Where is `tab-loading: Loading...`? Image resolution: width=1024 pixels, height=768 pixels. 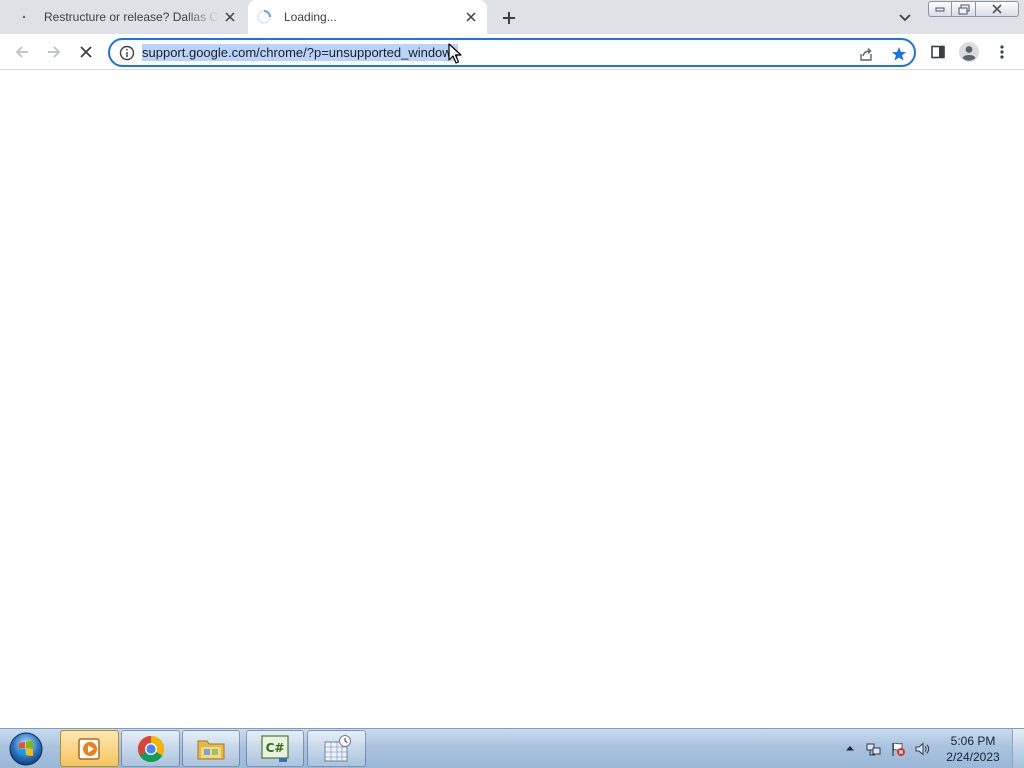
tab-loading: Loading... is located at coordinates (367, 17).